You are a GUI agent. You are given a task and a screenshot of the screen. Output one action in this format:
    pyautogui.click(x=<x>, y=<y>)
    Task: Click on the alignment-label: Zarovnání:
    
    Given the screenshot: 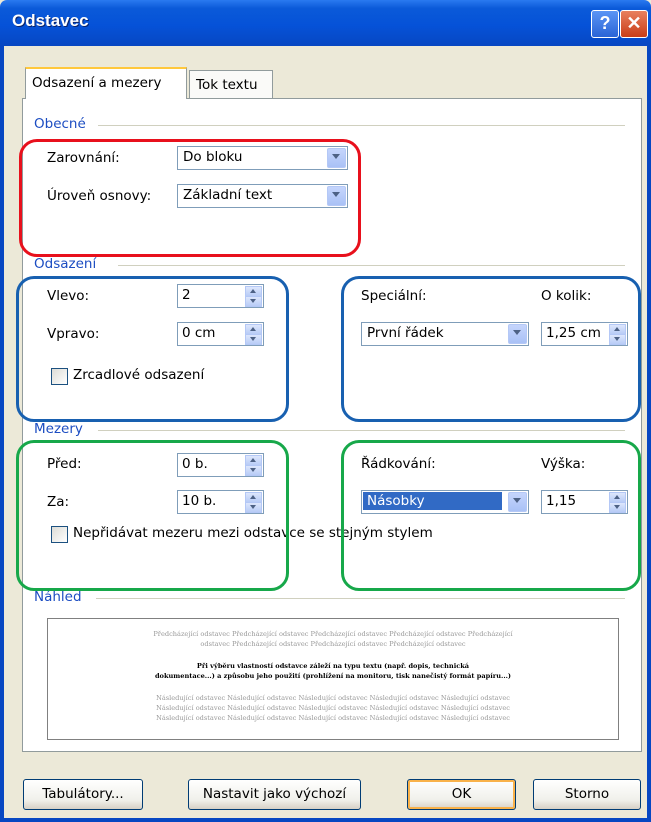 What is the action you would take?
    pyautogui.click(x=83, y=158)
    